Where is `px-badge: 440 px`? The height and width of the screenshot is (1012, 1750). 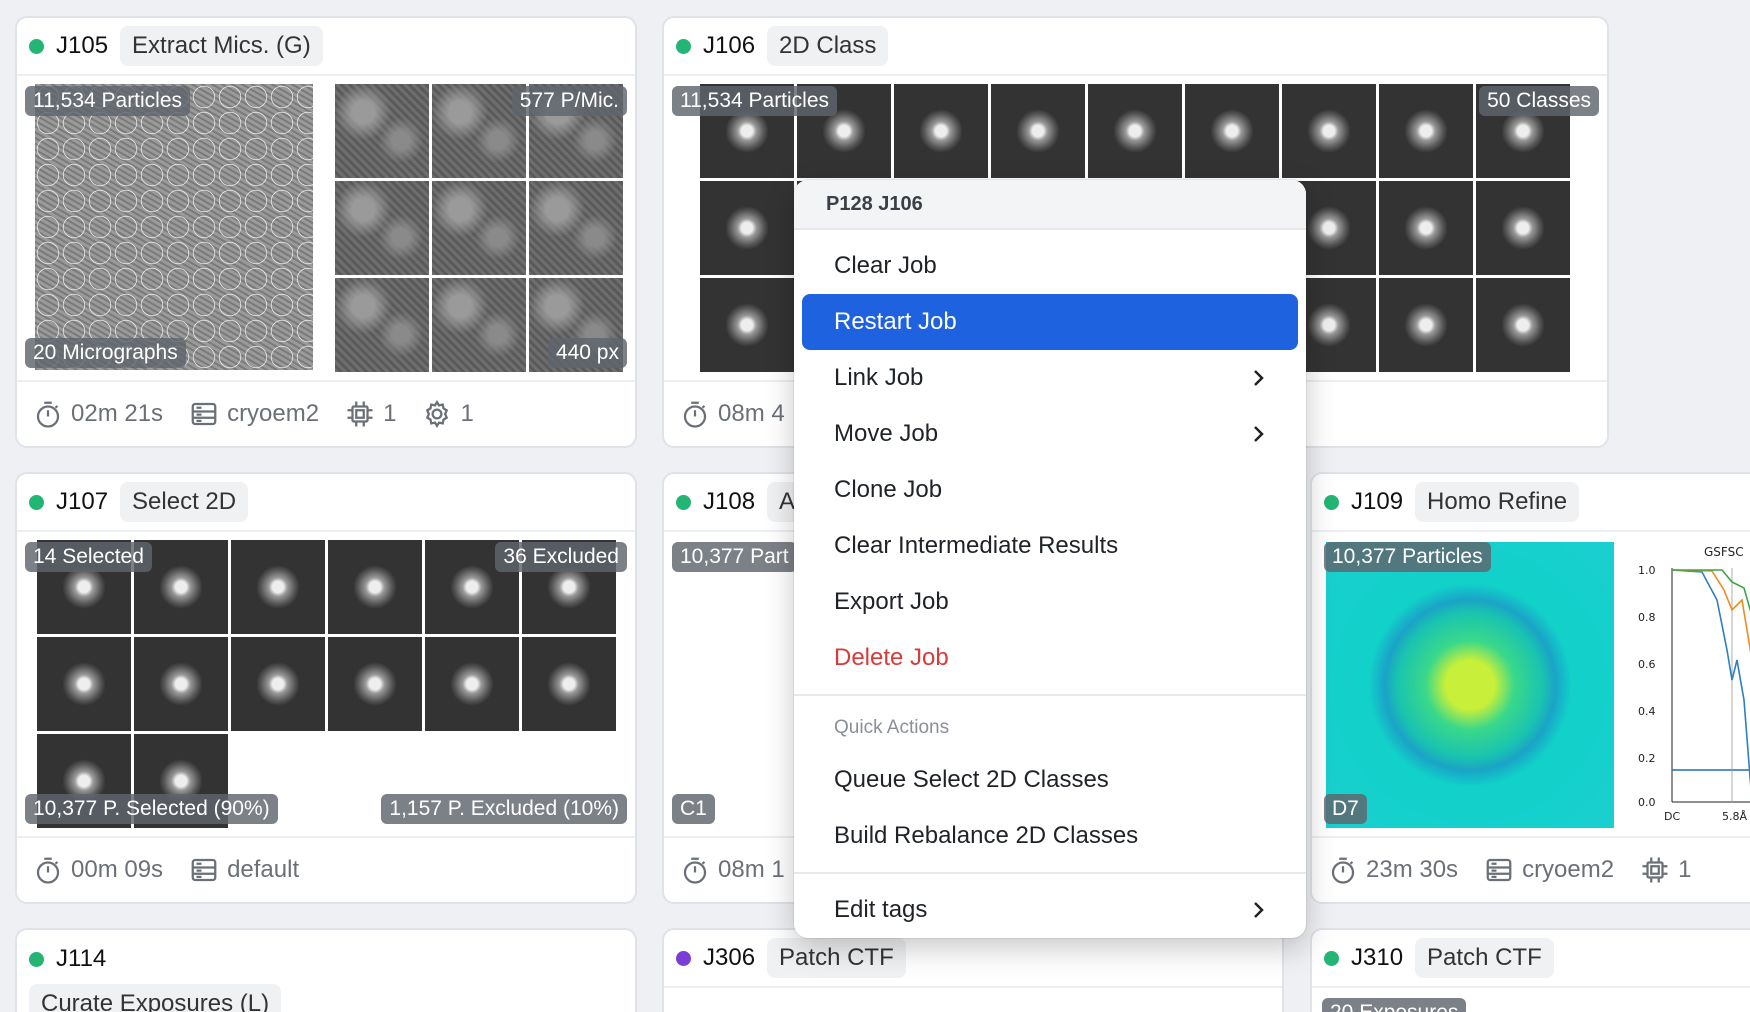 px-badge: 440 px is located at coordinates (587, 353).